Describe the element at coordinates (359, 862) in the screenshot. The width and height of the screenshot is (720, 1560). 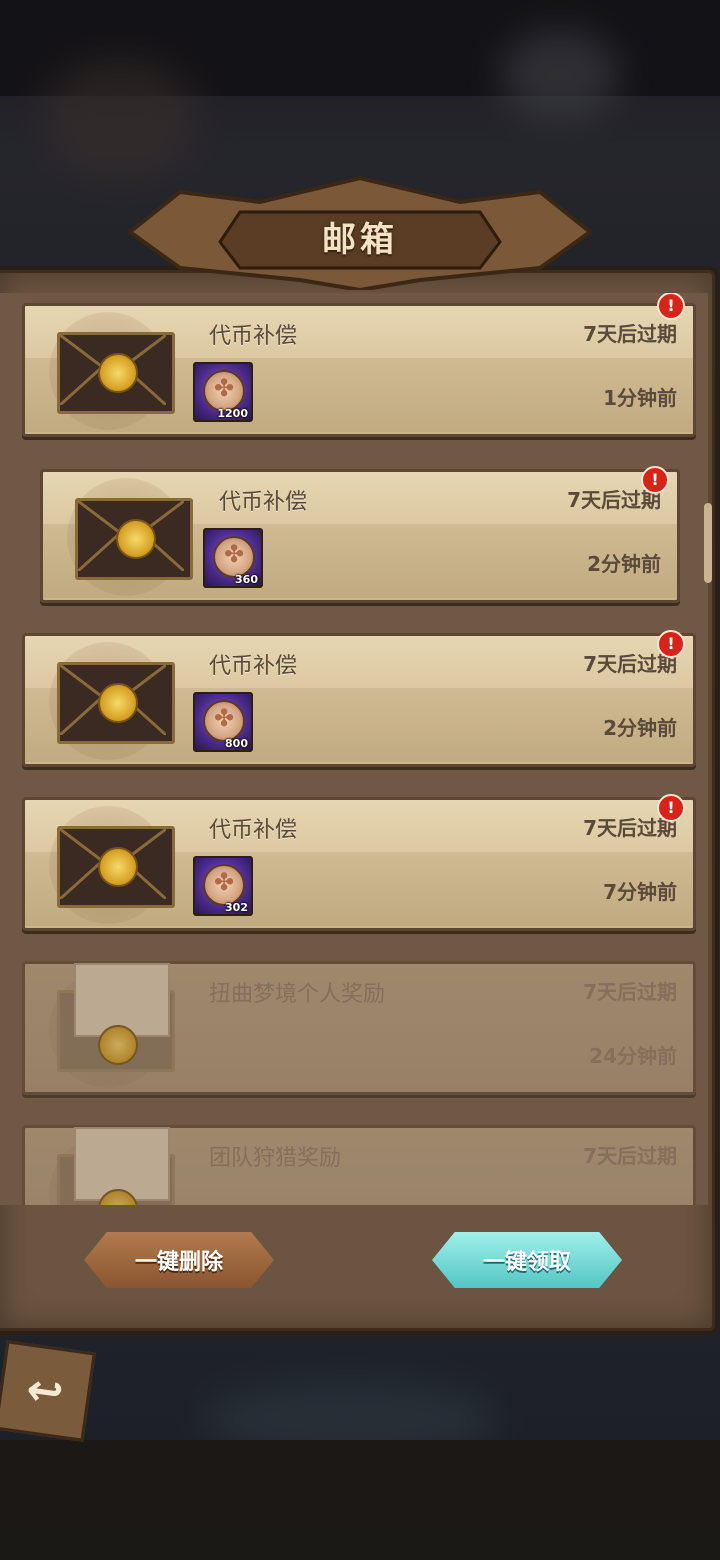
I see `mail-item: 代币补偿 7天后过期 7分钟前 ! 302` at that location.